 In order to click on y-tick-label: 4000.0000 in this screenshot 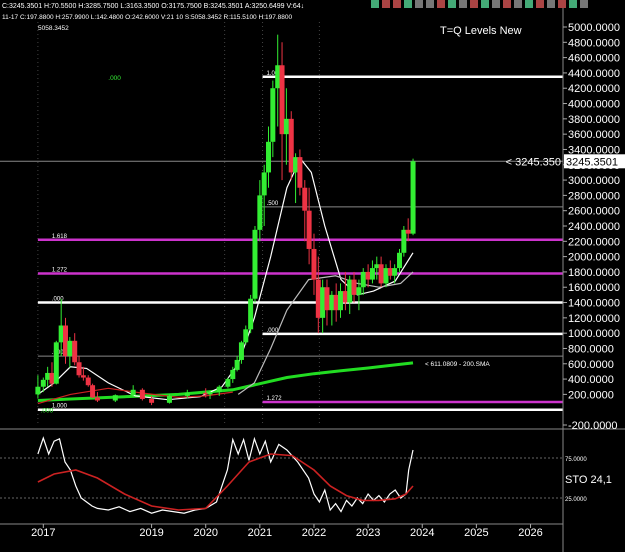, I will do `click(594, 105)`.